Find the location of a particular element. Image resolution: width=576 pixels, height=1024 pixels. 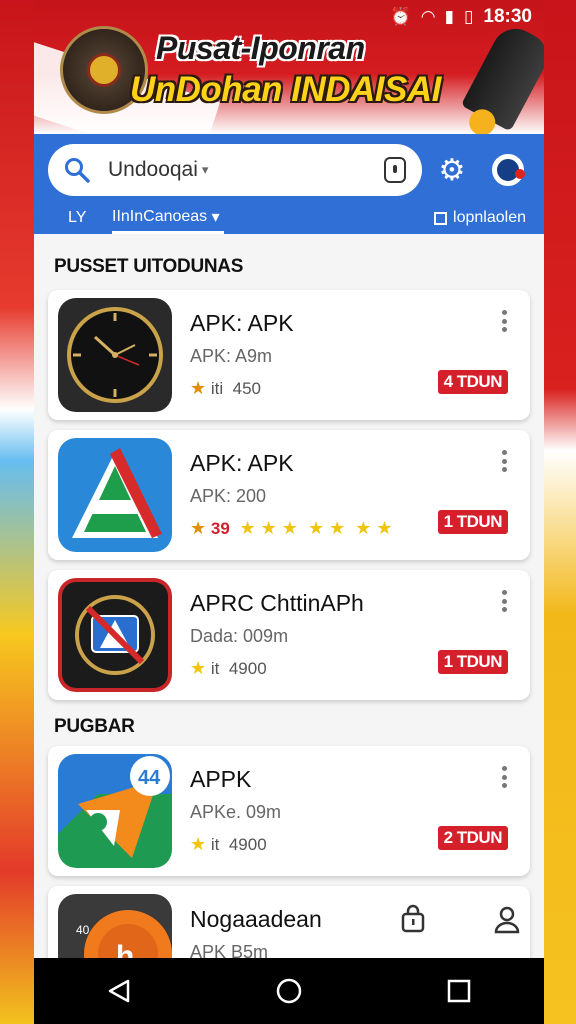

banner-title: Pusat-Iponran is located at coordinates (260, 48).